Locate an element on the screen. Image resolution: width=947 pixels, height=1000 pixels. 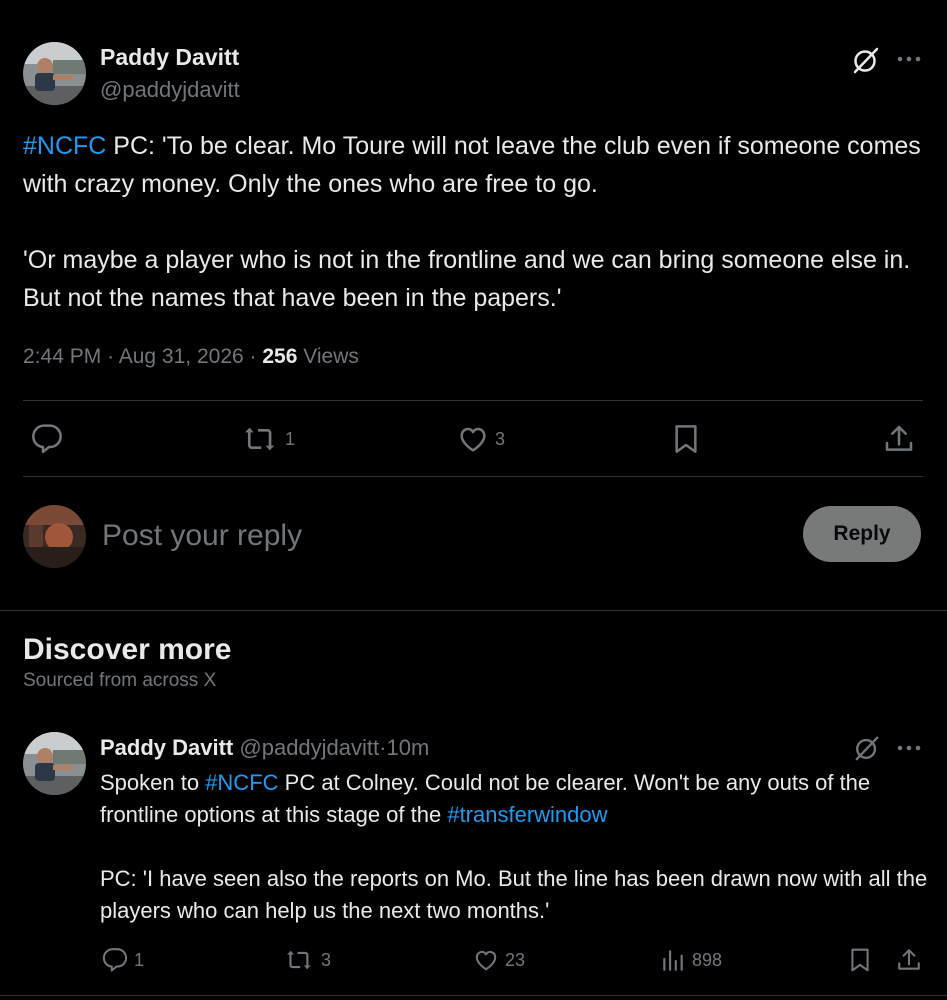
reply-count: 1 is located at coordinates (139, 959).